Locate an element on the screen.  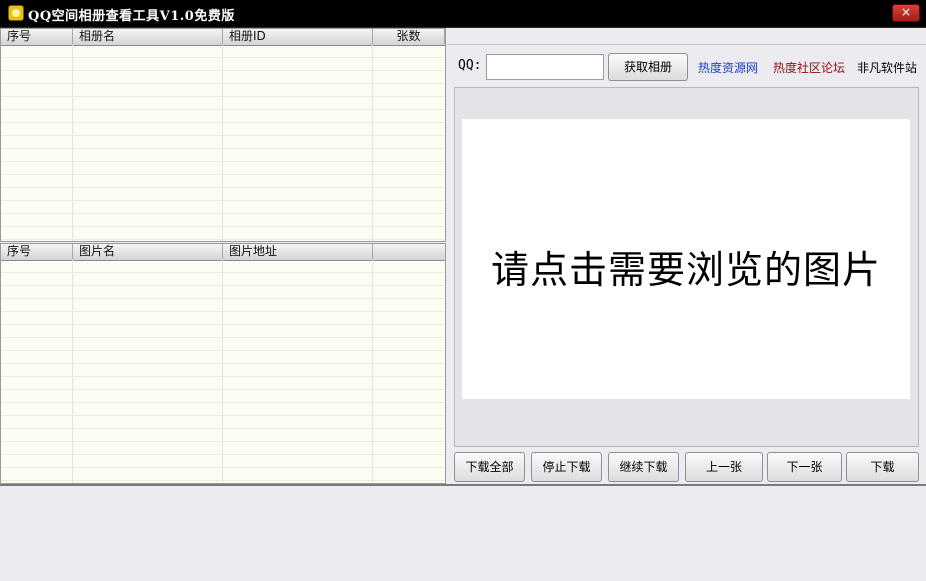
photo-list-header: 序号 图片名 图片地址 is located at coordinates (223, 252).